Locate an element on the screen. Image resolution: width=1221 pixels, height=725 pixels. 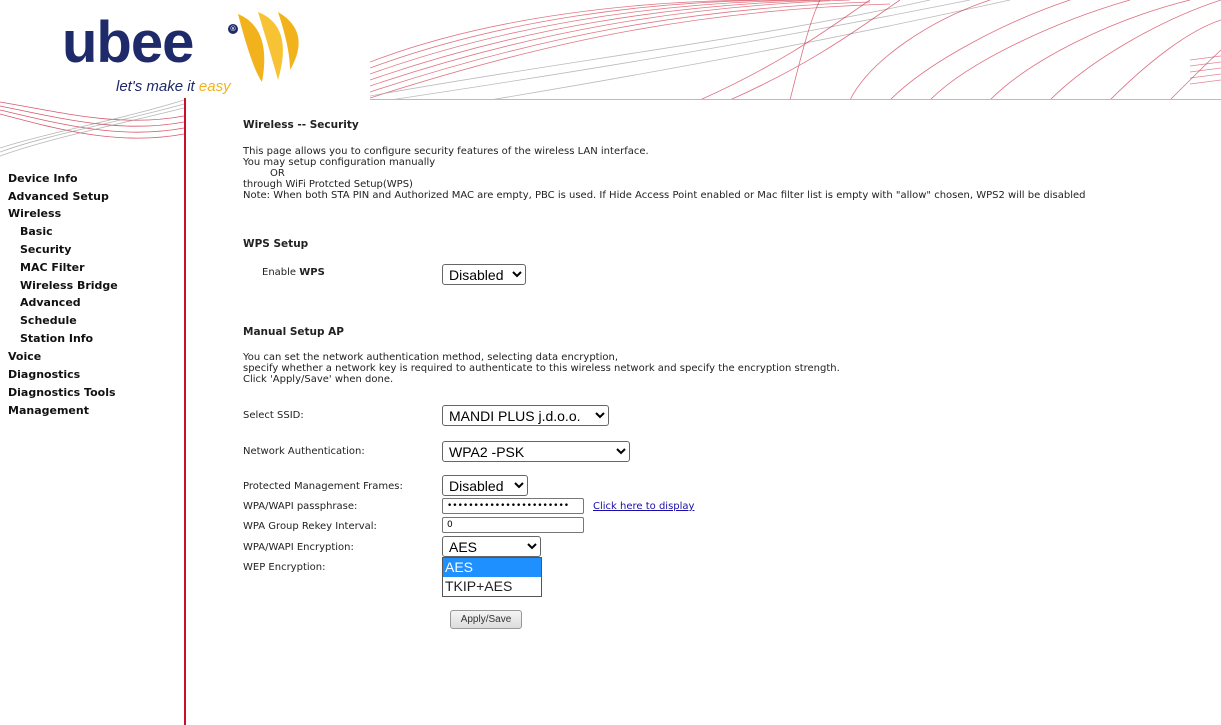
sidebar-item-wireless: Wireless is located at coordinates (34, 213).